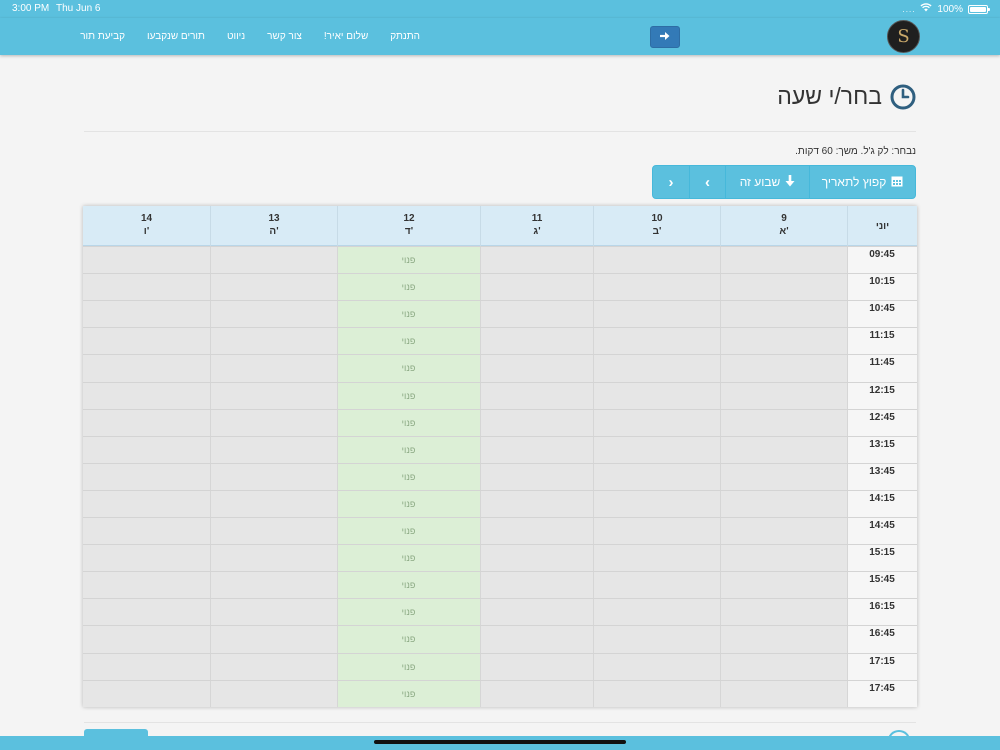 The image size is (1000, 750). Describe the element at coordinates (882, 390) in the screenshot. I see `time-label: 12:15` at that location.